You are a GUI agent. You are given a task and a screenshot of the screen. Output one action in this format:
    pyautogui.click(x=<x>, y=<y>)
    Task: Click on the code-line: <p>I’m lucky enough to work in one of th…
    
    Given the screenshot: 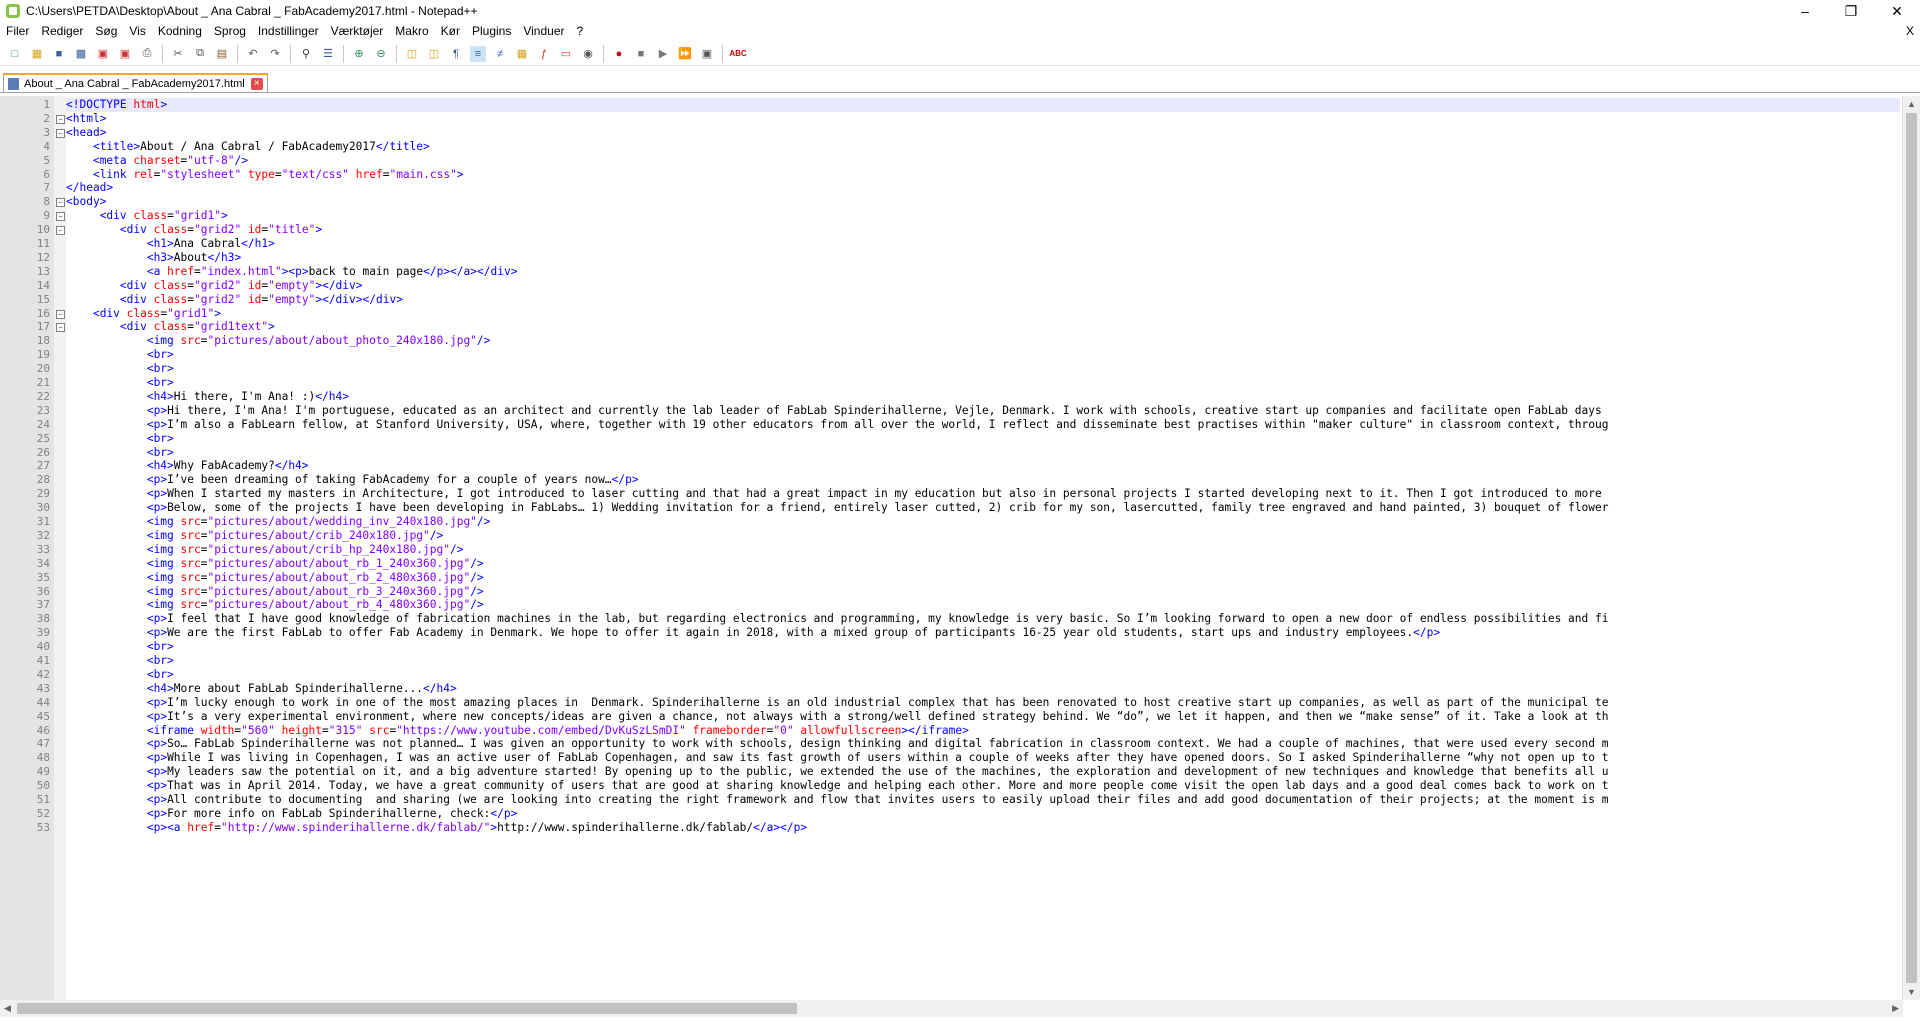 What is the action you would take?
    pyautogui.click(x=983, y=703)
    